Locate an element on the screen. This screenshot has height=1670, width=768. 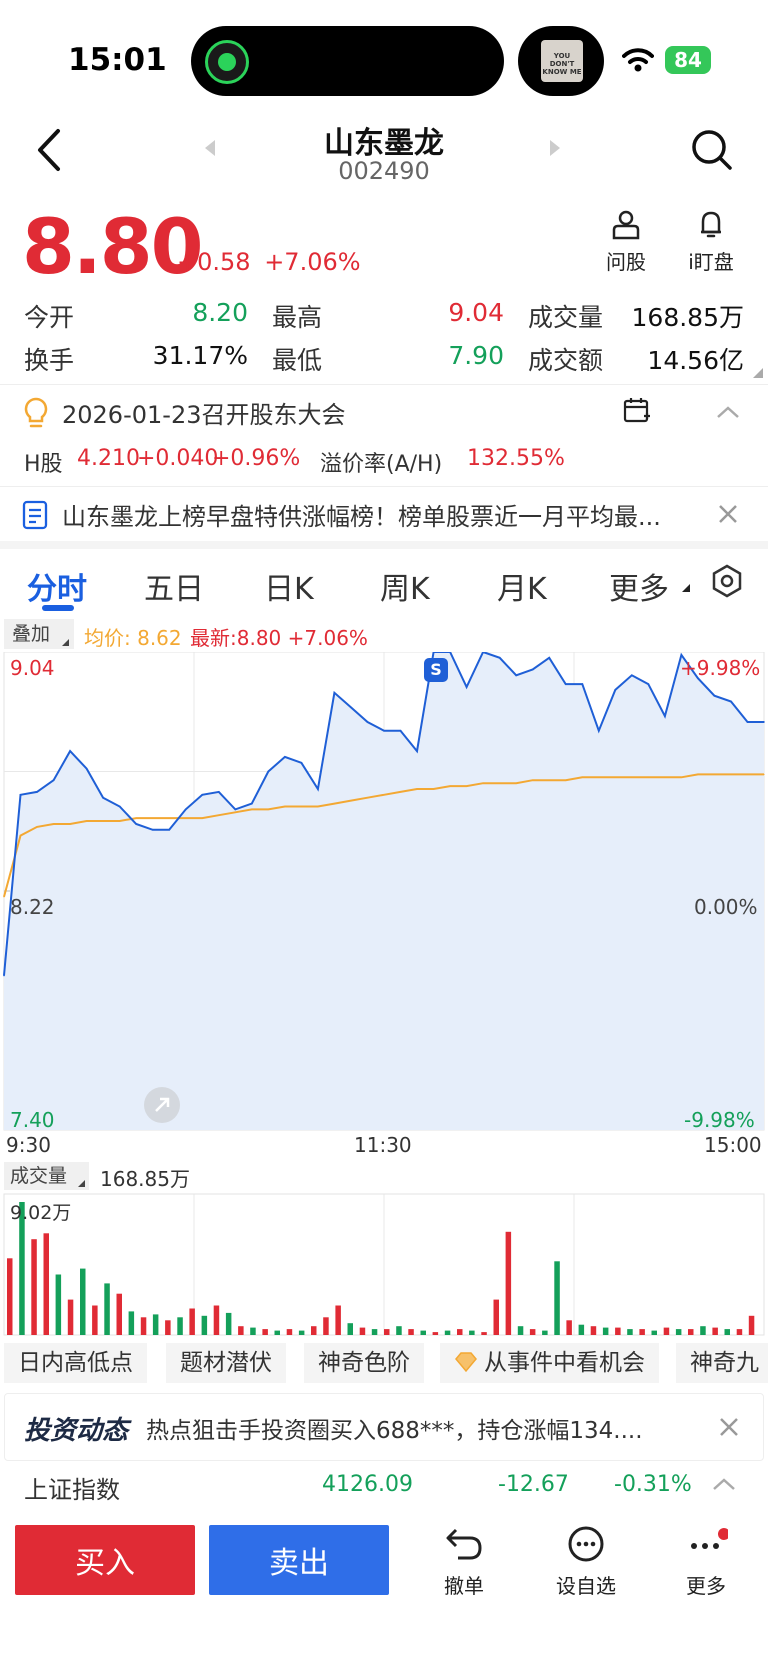
expand-corner-icon is located at coordinates (758, 373).